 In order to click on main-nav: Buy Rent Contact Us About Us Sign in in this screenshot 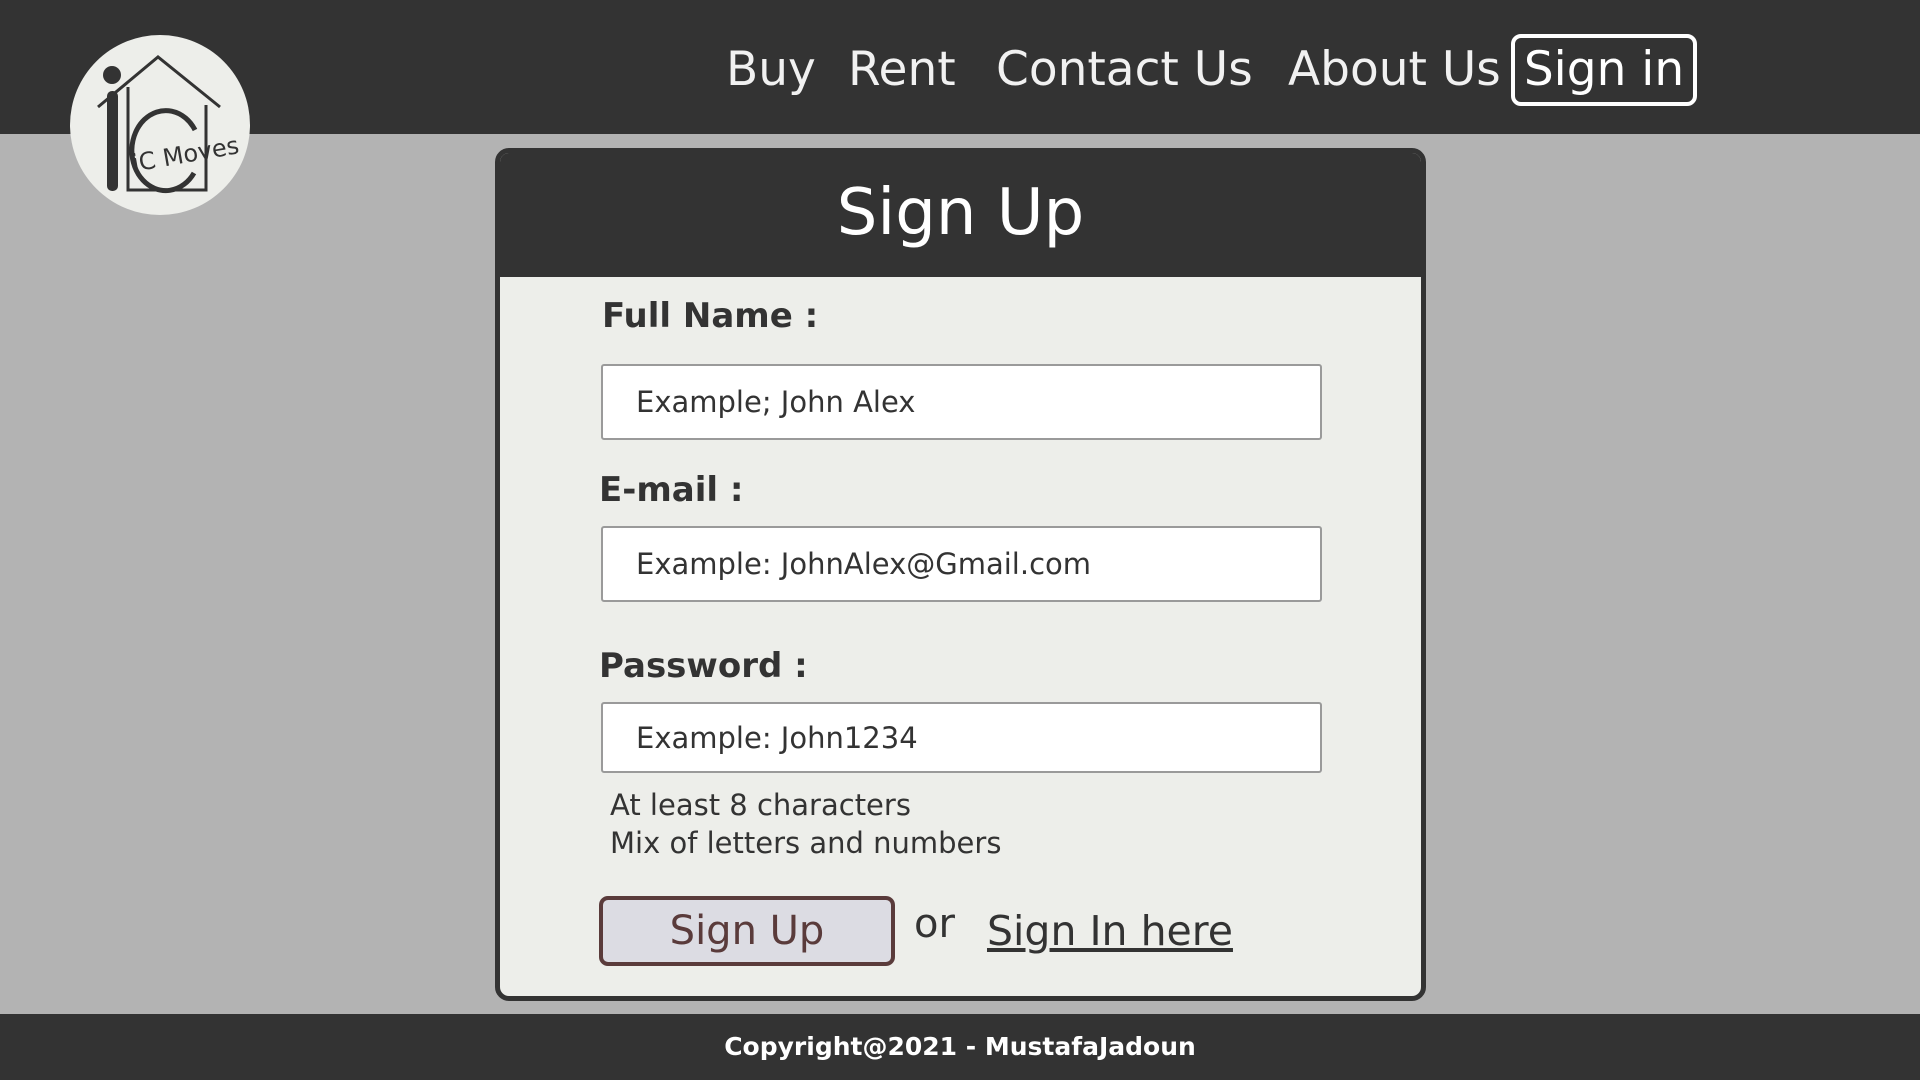, I will do `click(960, 67)`.